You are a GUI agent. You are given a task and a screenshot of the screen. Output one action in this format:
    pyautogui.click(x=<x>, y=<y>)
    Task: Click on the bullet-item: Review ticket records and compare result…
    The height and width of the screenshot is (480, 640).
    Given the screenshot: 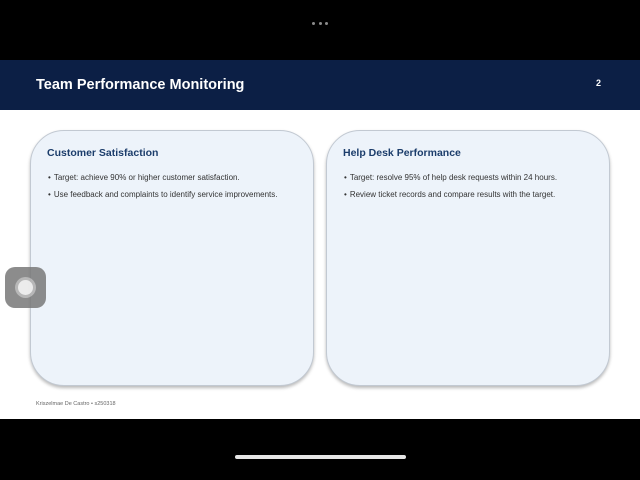 What is the action you would take?
    pyautogui.click(x=450, y=195)
    